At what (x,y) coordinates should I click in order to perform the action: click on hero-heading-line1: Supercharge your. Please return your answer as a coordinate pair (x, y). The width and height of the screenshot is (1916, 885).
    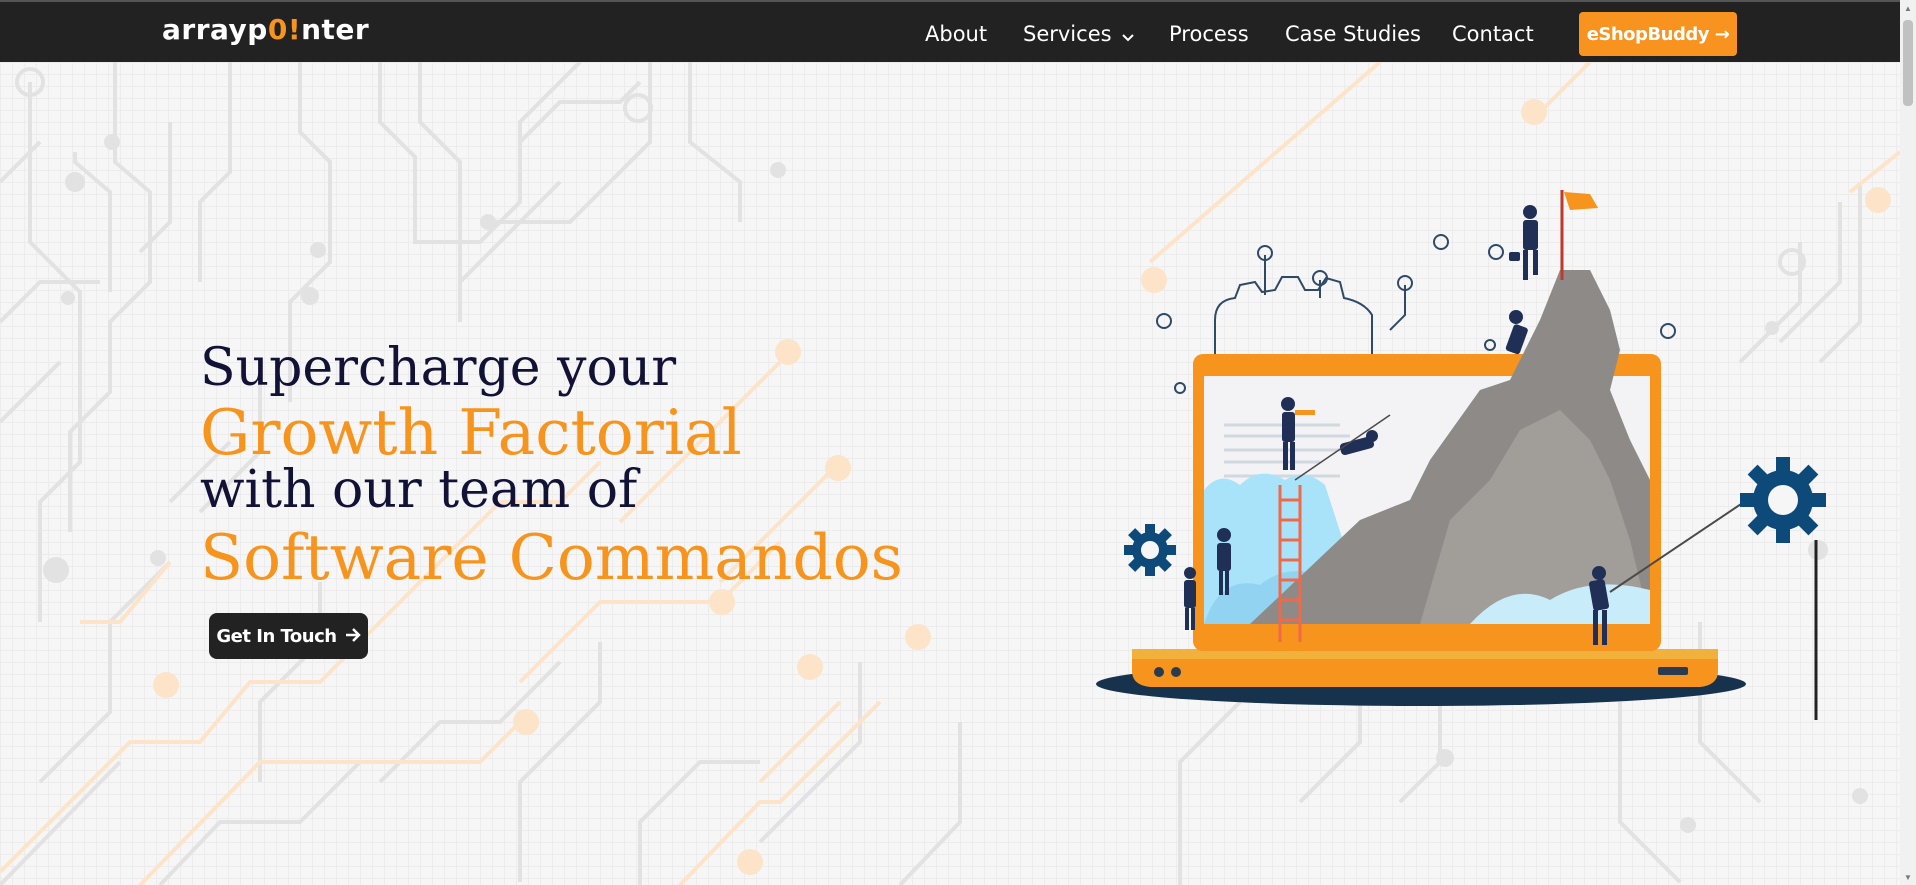
    Looking at the image, I should click on (438, 368).